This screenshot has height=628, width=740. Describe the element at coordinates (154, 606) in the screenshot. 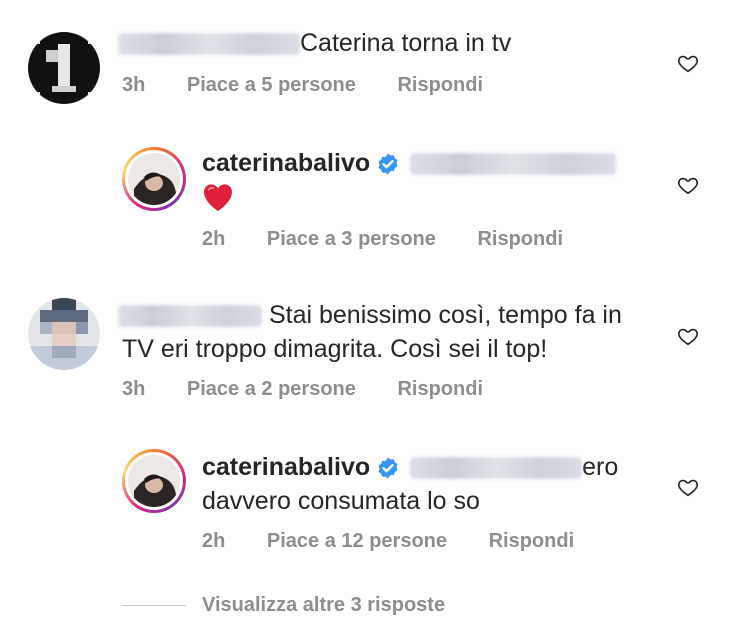

I see `divider-line` at that location.